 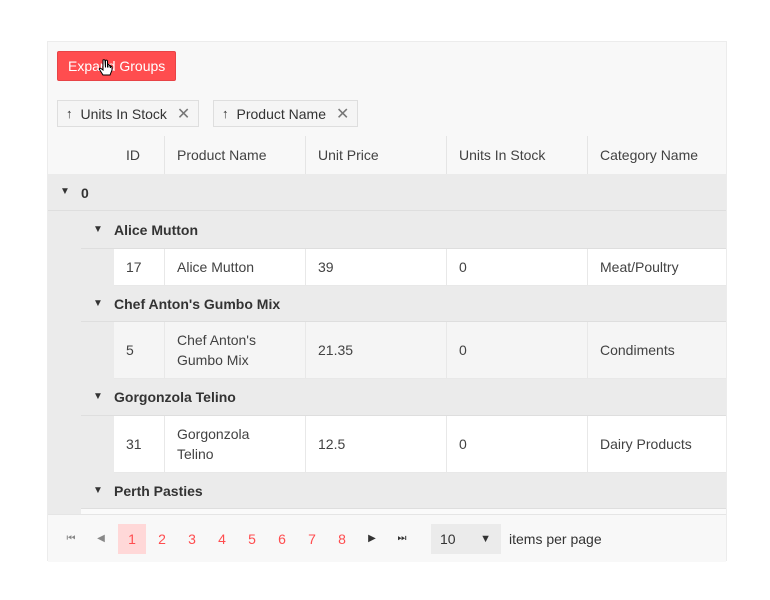 What do you see at coordinates (402, 539) in the screenshot?
I see `last-page-icon: ⏭` at bounding box center [402, 539].